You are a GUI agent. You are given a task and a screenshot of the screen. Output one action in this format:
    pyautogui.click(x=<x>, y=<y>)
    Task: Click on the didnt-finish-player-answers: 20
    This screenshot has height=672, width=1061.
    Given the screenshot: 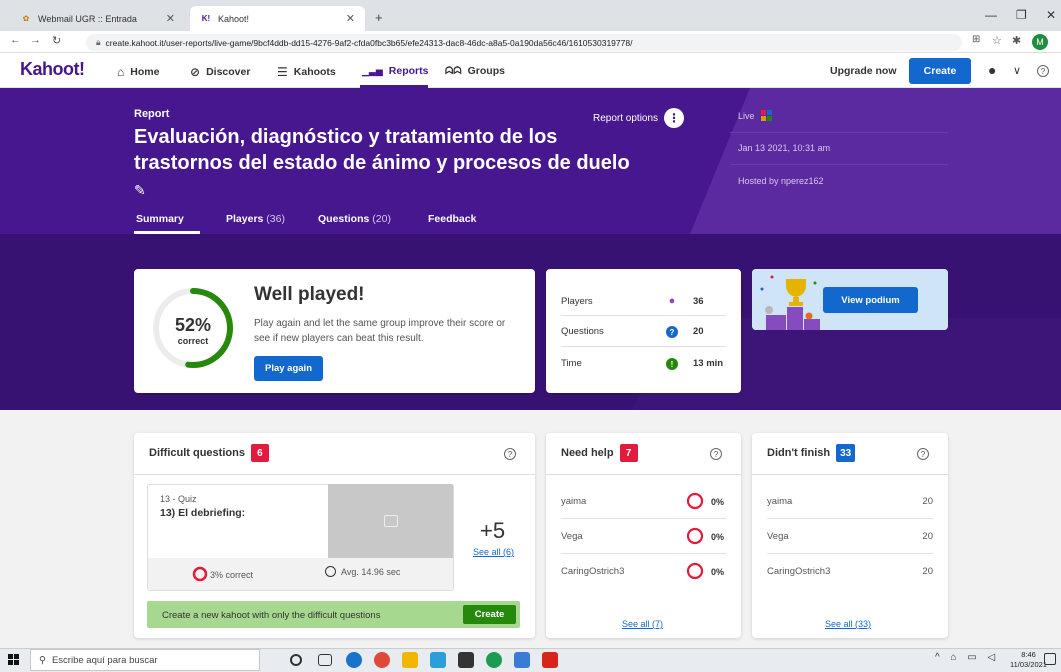 What is the action you would take?
    pyautogui.click(x=927, y=501)
    